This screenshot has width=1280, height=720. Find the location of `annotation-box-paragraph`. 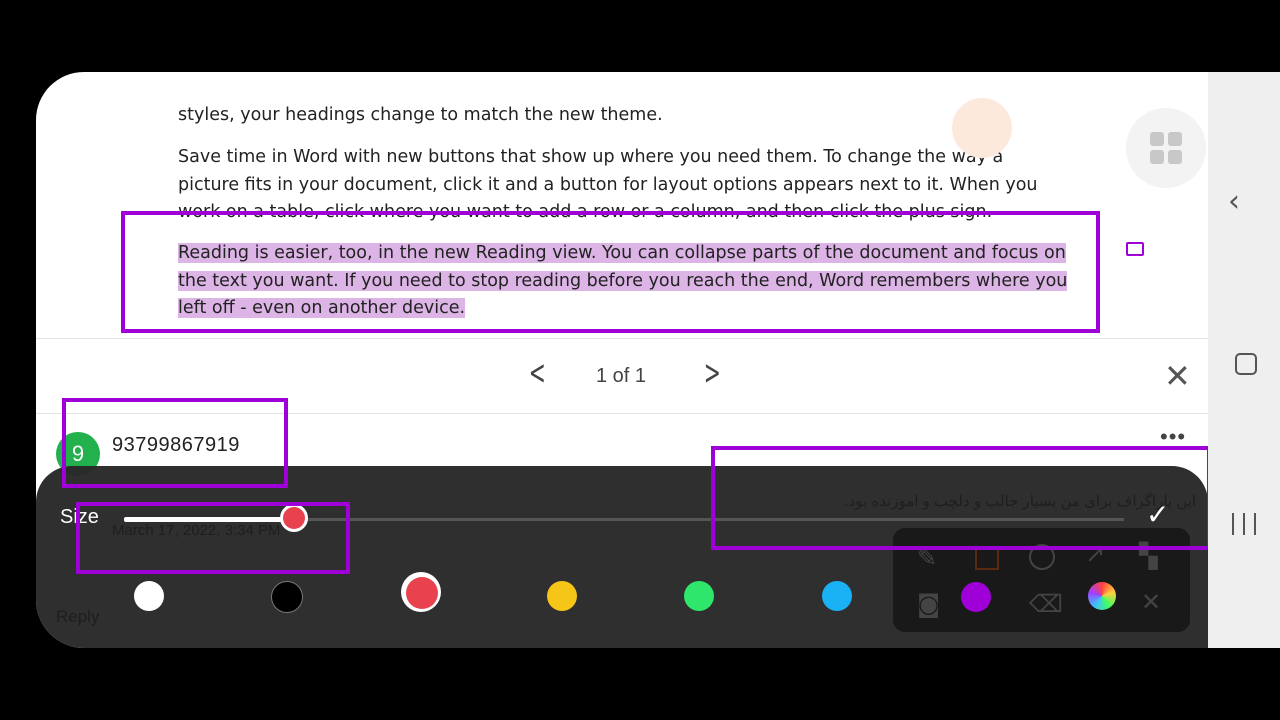

annotation-box-paragraph is located at coordinates (610, 272).